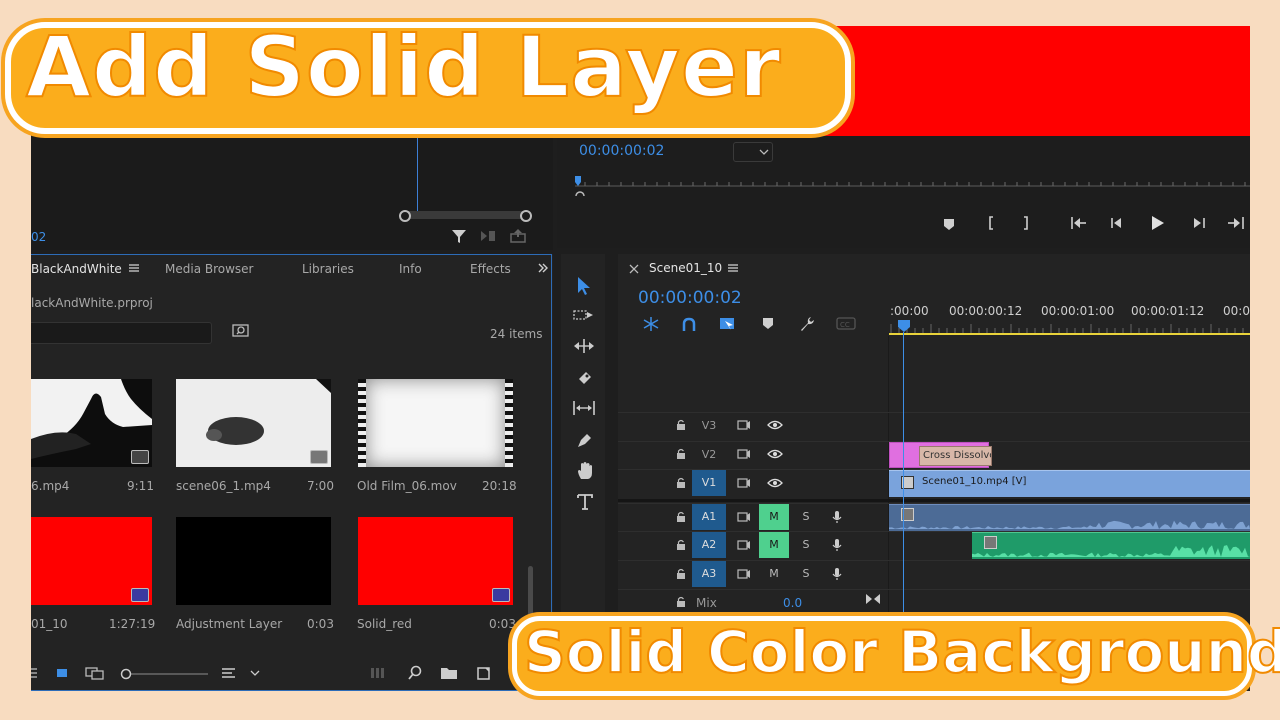 This screenshot has width=1280, height=720. I want to click on cross-dissolve-transition: Cross Dissolve, so click(955, 456).